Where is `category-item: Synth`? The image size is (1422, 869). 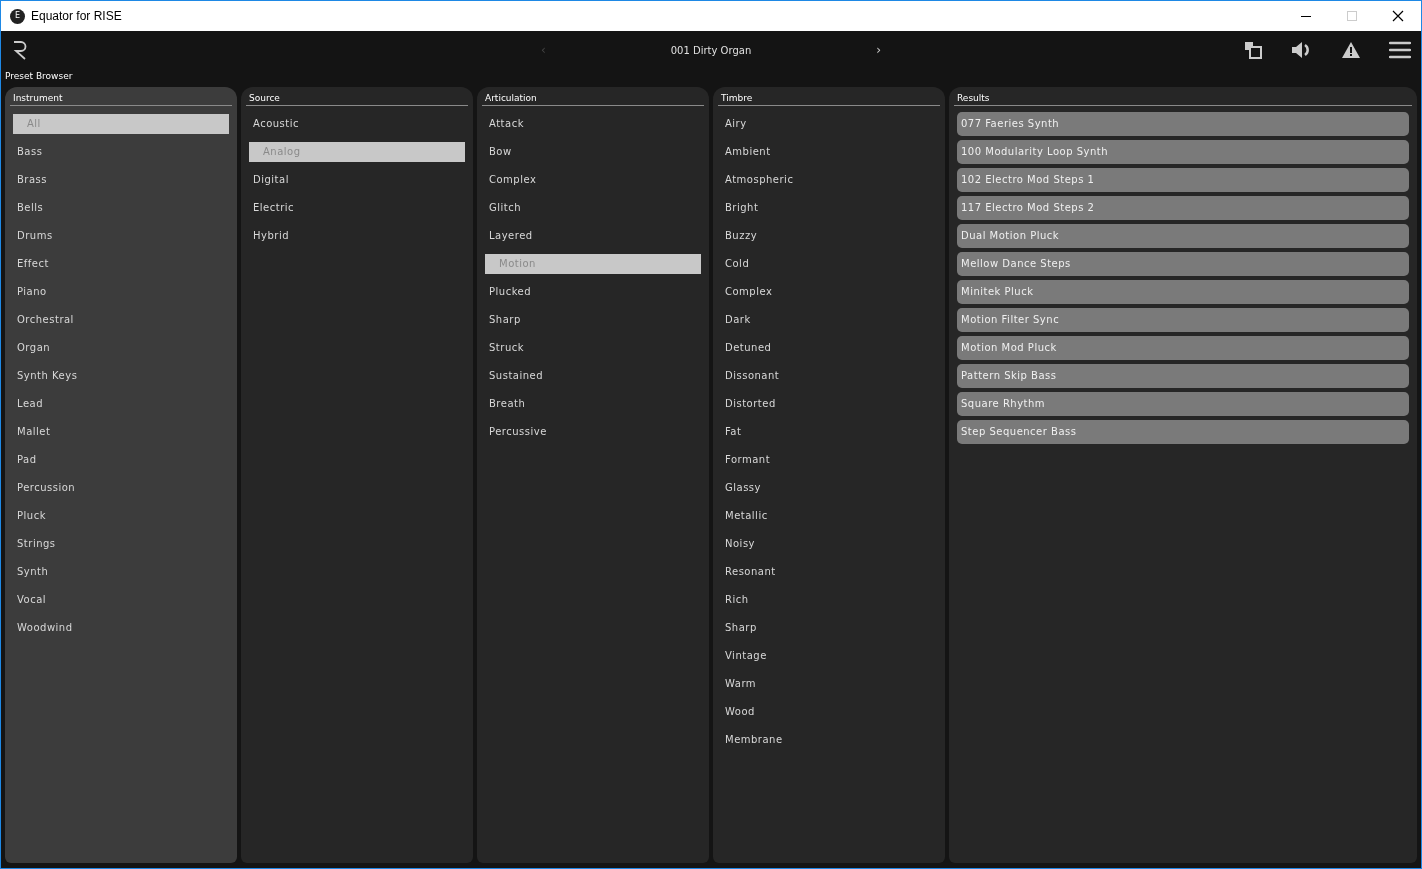
category-item: Synth is located at coordinates (121, 572).